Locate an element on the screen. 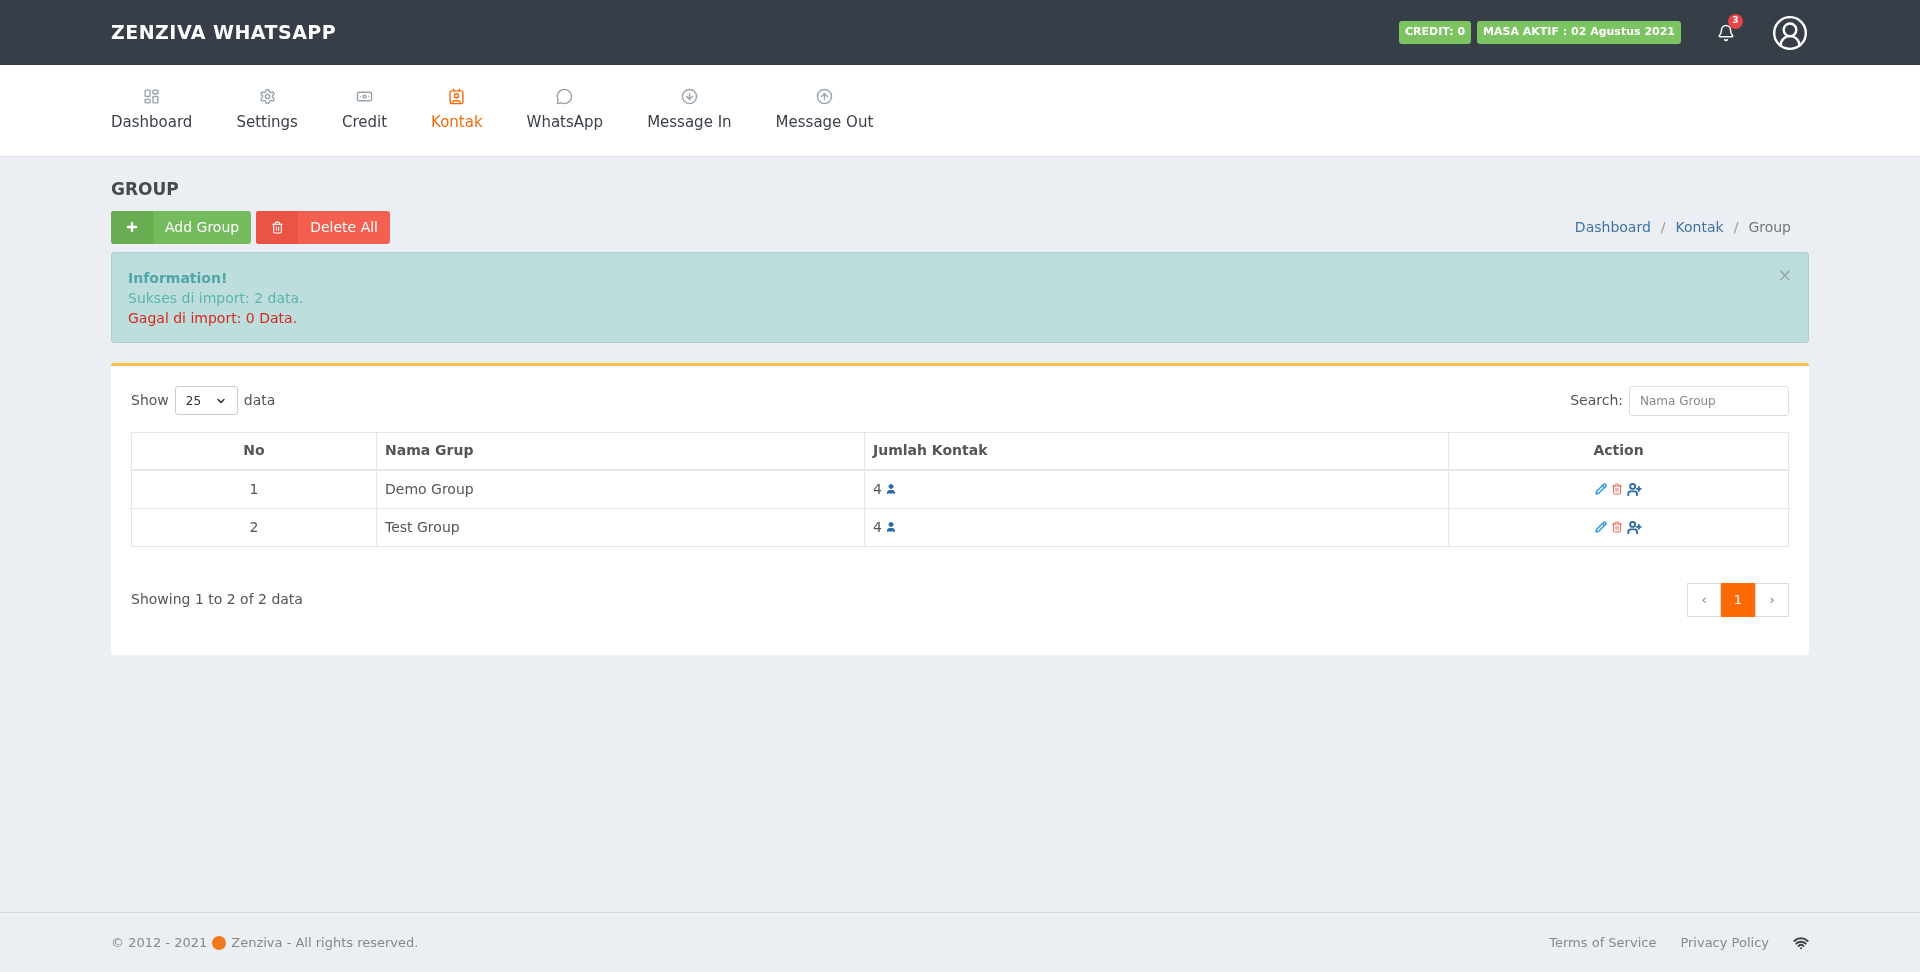  up-arrow-circle-icon is located at coordinates (824, 96).